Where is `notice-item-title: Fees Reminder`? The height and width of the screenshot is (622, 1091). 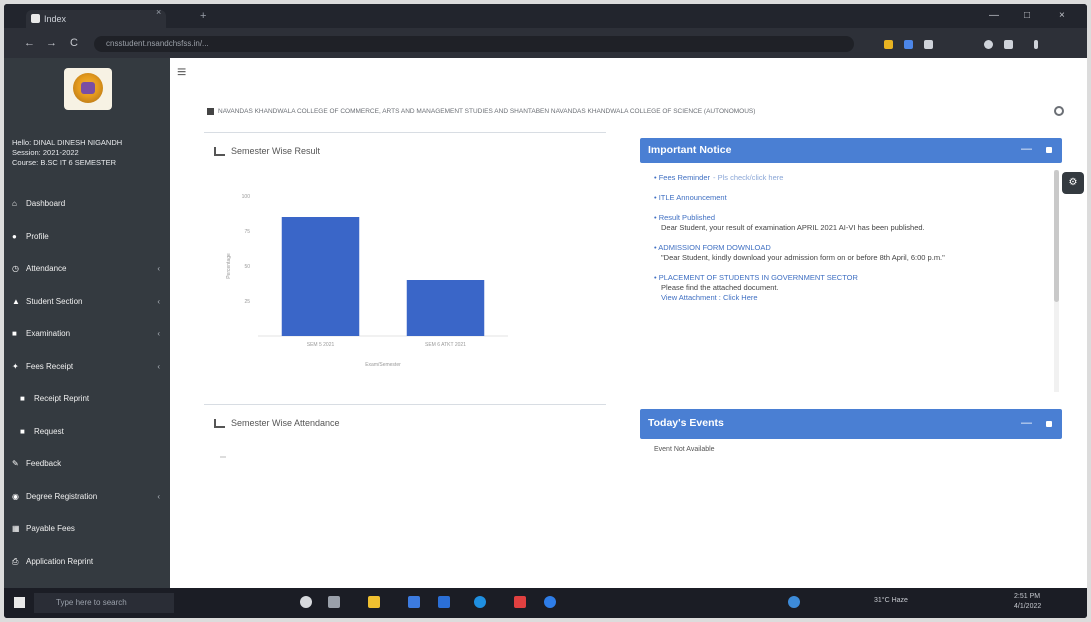 notice-item-title: Fees Reminder is located at coordinates (682, 177).